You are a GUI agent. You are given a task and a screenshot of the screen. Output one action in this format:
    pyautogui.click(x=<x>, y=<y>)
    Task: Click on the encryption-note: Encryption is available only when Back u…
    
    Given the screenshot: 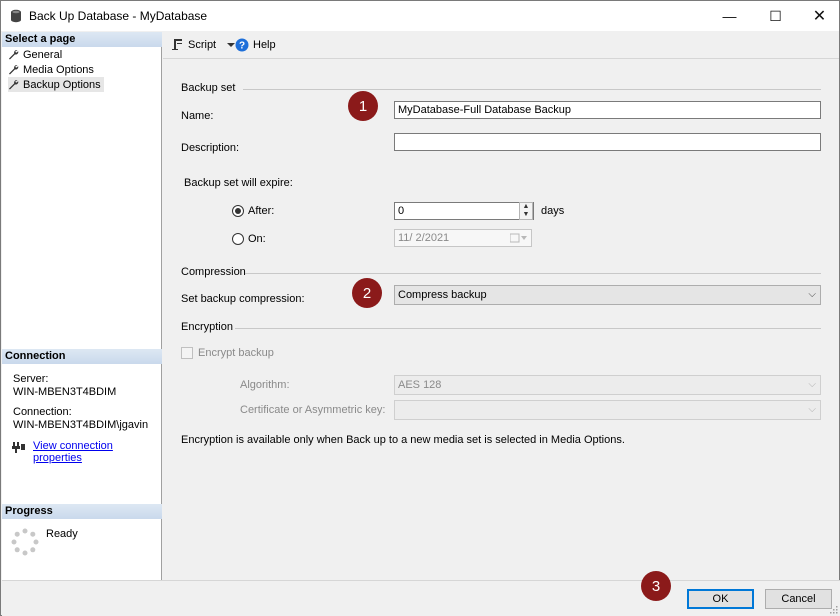 What is the action you would take?
    pyautogui.click(x=403, y=440)
    